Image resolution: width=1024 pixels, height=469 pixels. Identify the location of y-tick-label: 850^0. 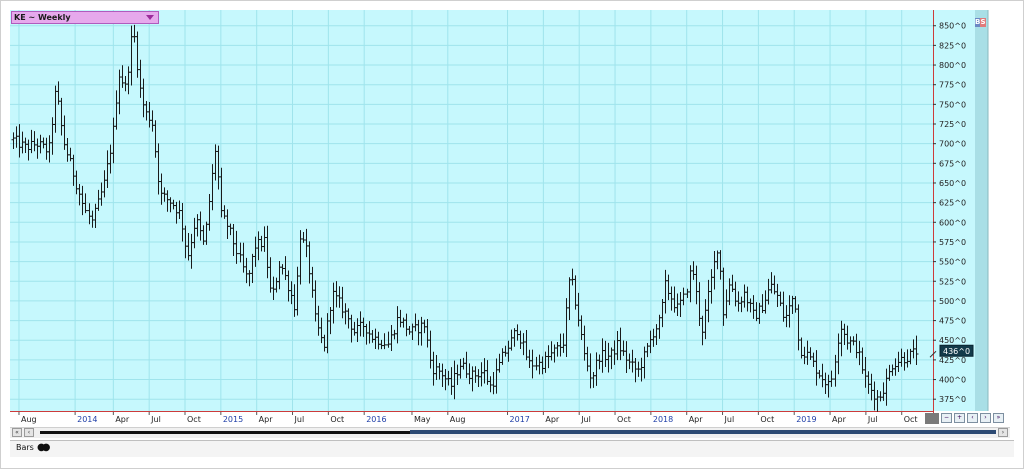
(952, 26).